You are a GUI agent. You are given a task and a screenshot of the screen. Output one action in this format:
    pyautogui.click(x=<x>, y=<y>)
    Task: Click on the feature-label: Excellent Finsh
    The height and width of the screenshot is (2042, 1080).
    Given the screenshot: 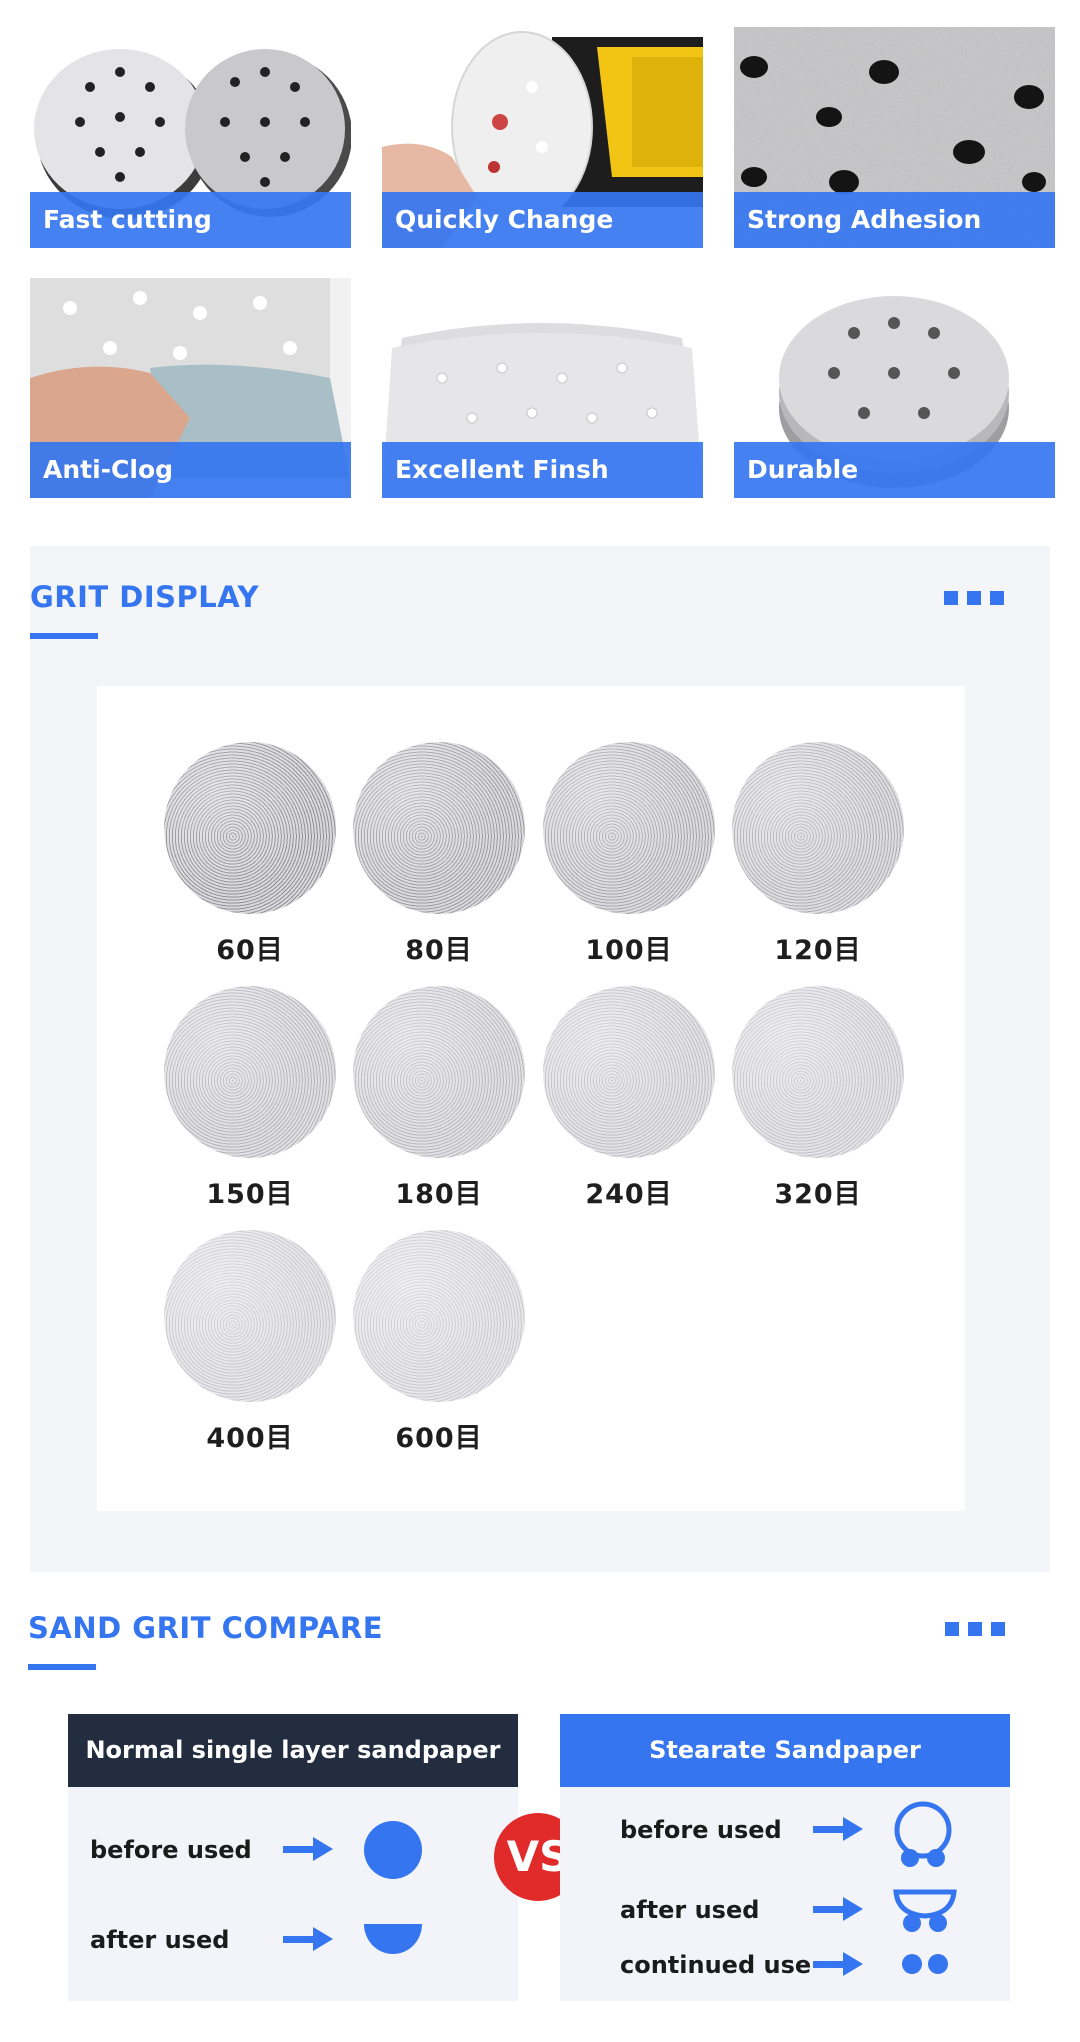 What is the action you would take?
    pyautogui.click(x=542, y=470)
    